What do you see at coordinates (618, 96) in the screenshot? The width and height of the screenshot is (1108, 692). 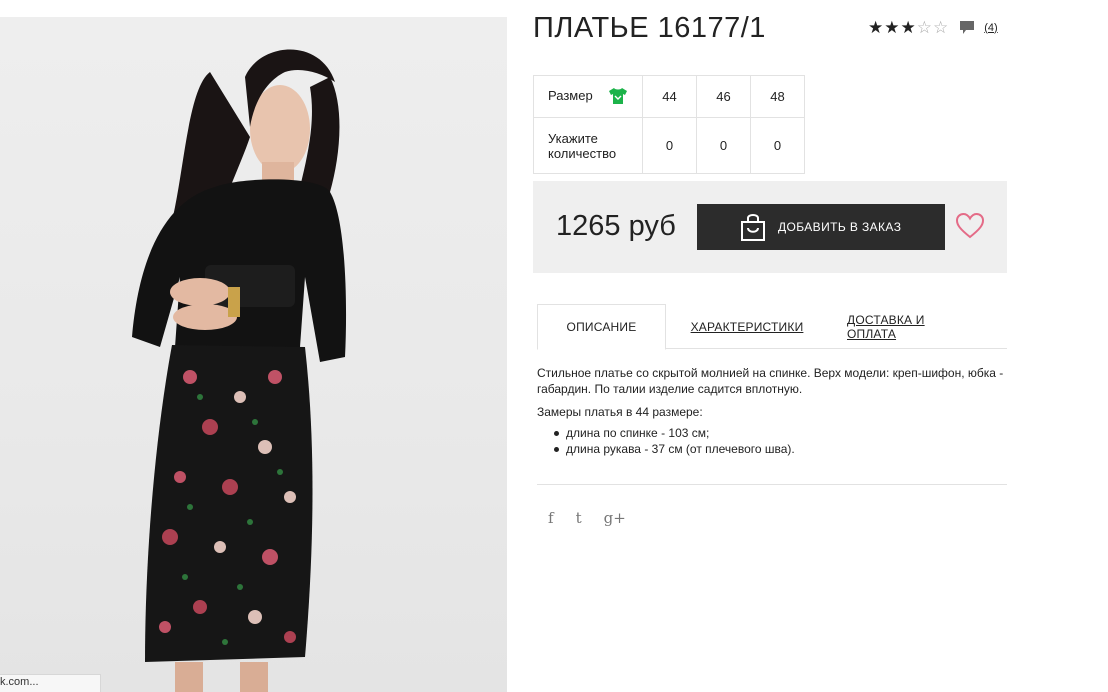 I see `shirt-icon` at bounding box center [618, 96].